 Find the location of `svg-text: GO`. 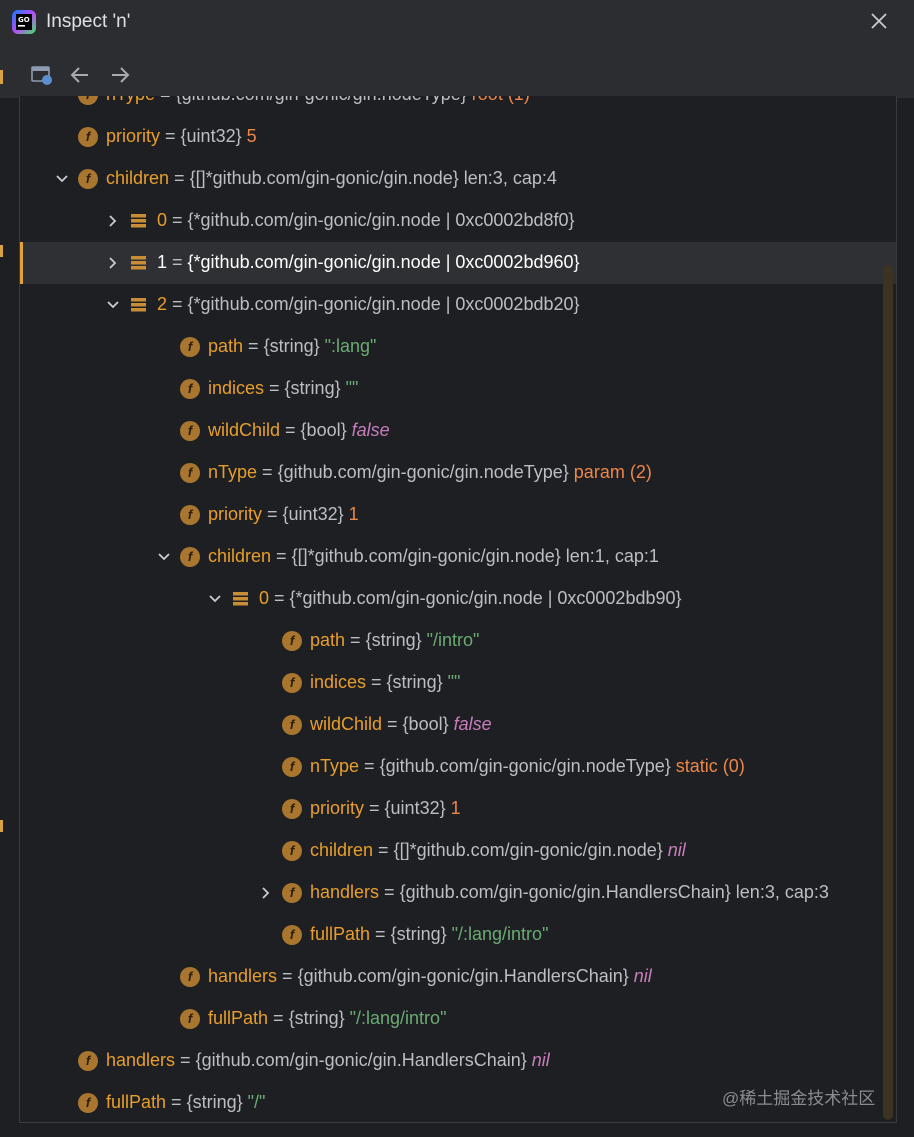

svg-text: GO is located at coordinates (24, 20).